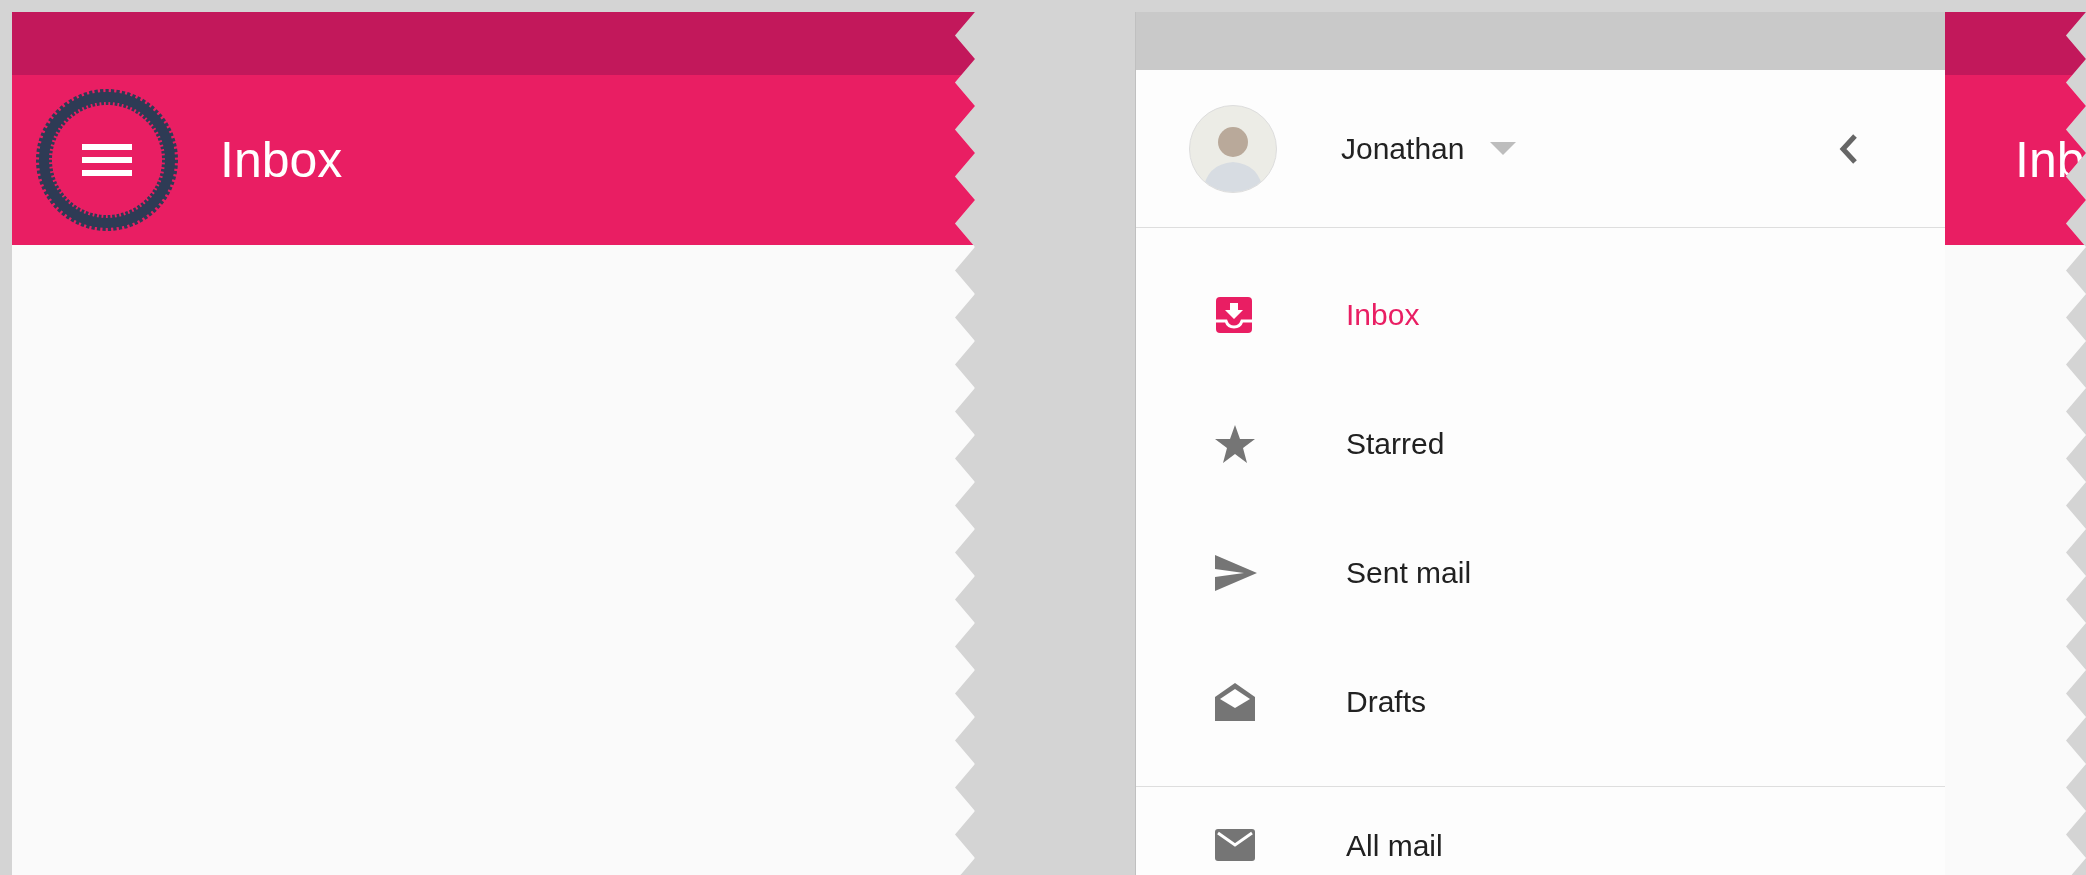  What do you see at coordinates (1540, 443) in the screenshot?
I see `drawer-item: Starred` at bounding box center [1540, 443].